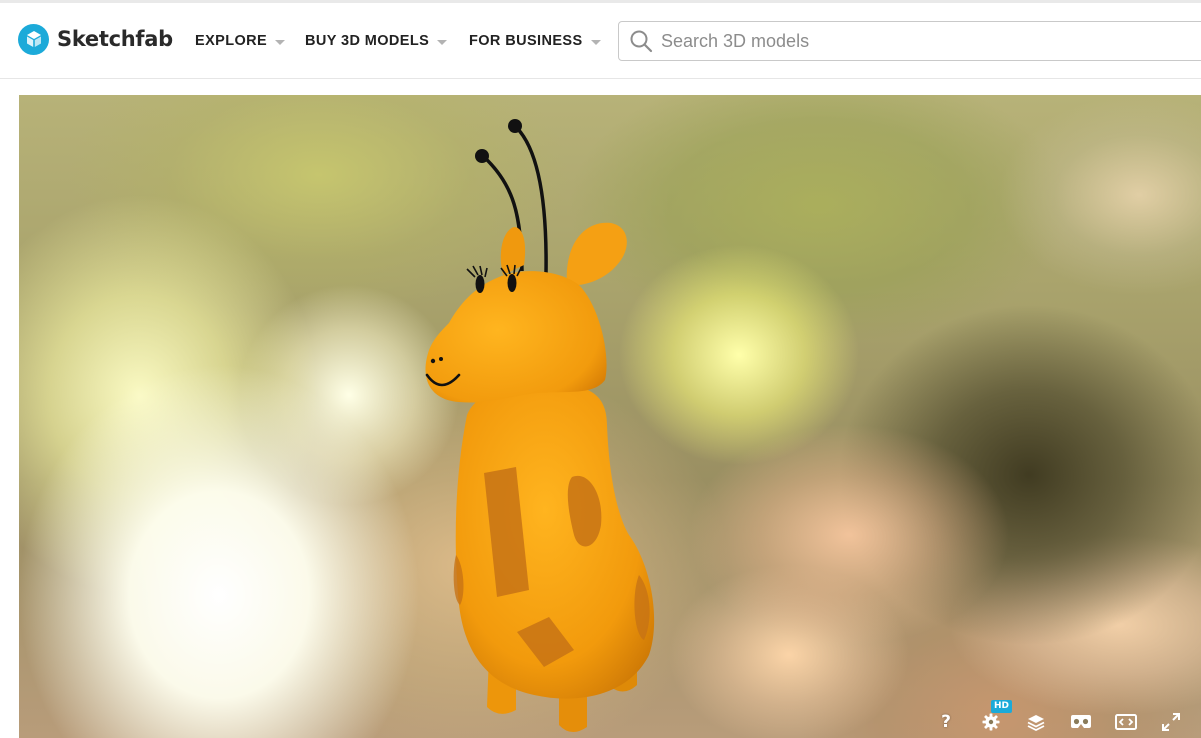  I want to click on embed-button, so click(1126, 722).